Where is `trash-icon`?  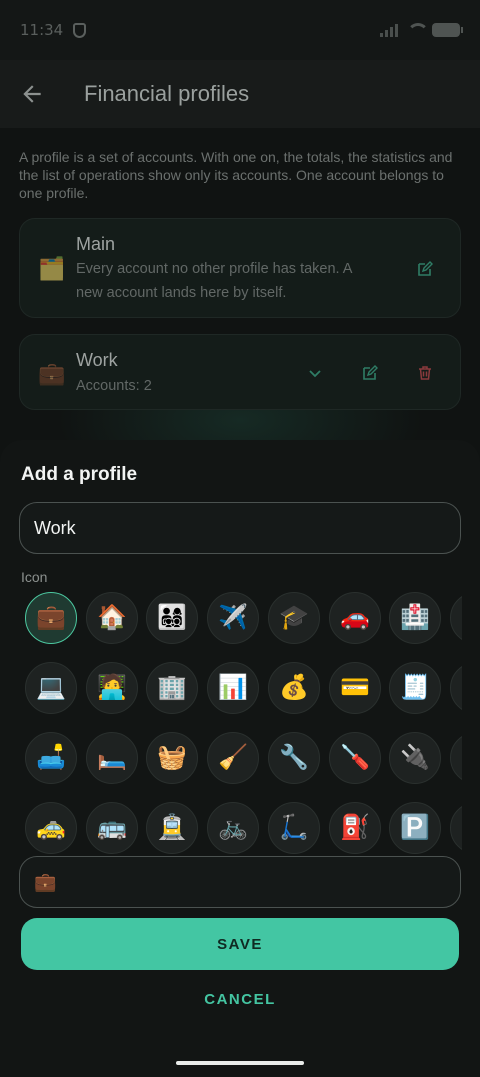
trash-icon is located at coordinates (425, 373).